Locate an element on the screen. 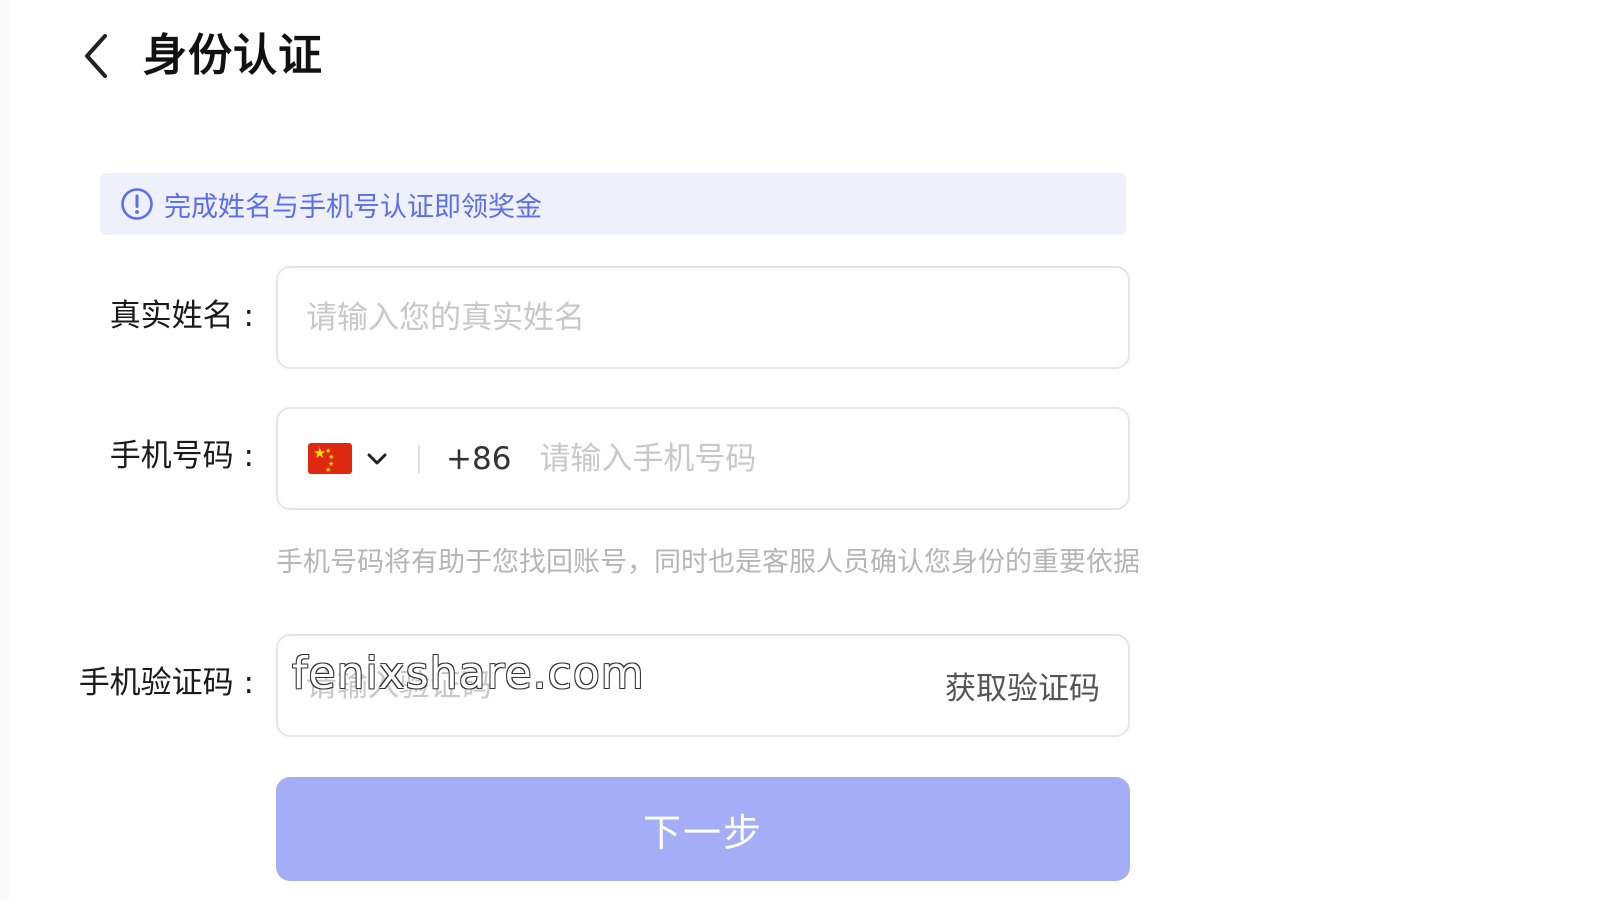 Image resolution: width=1600 pixels, height=900 pixels. verification-code-field: 获取验证码 is located at coordinates (703, 685).